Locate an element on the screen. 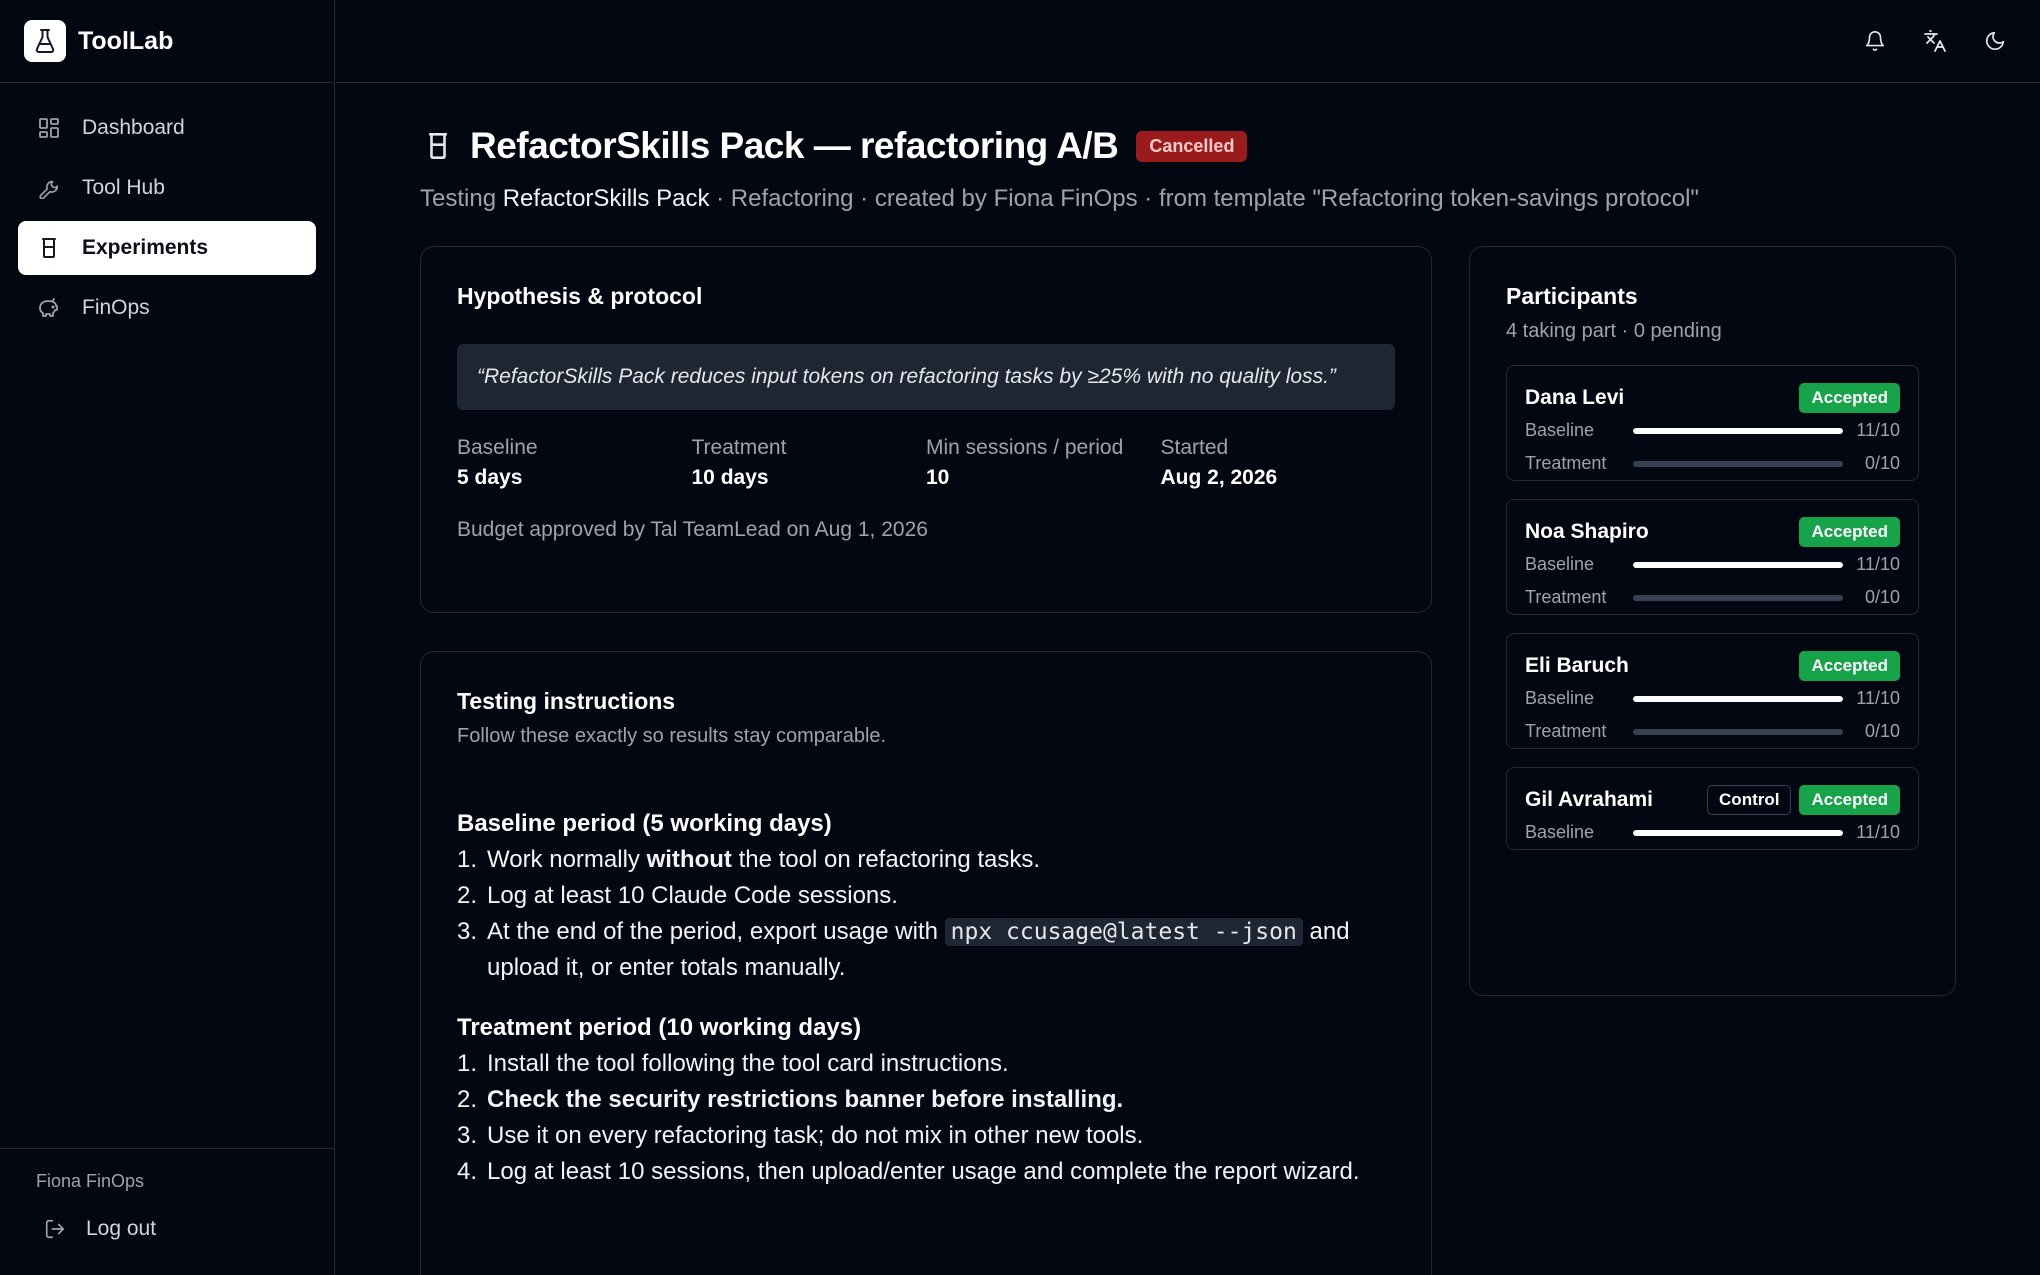 The height and width of the screenshot is (1275, 2040). app-name: ToolLab is located at coordinates (126, 40).